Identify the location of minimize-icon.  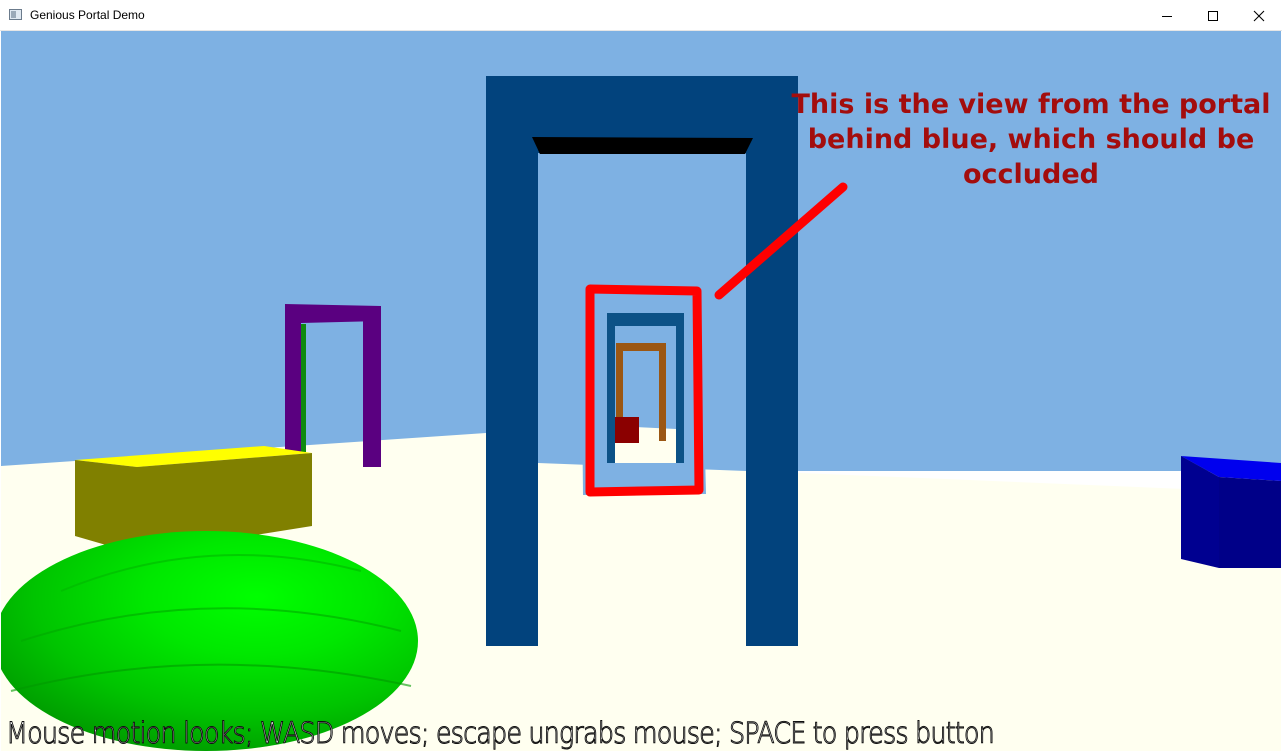
(1167, 16).